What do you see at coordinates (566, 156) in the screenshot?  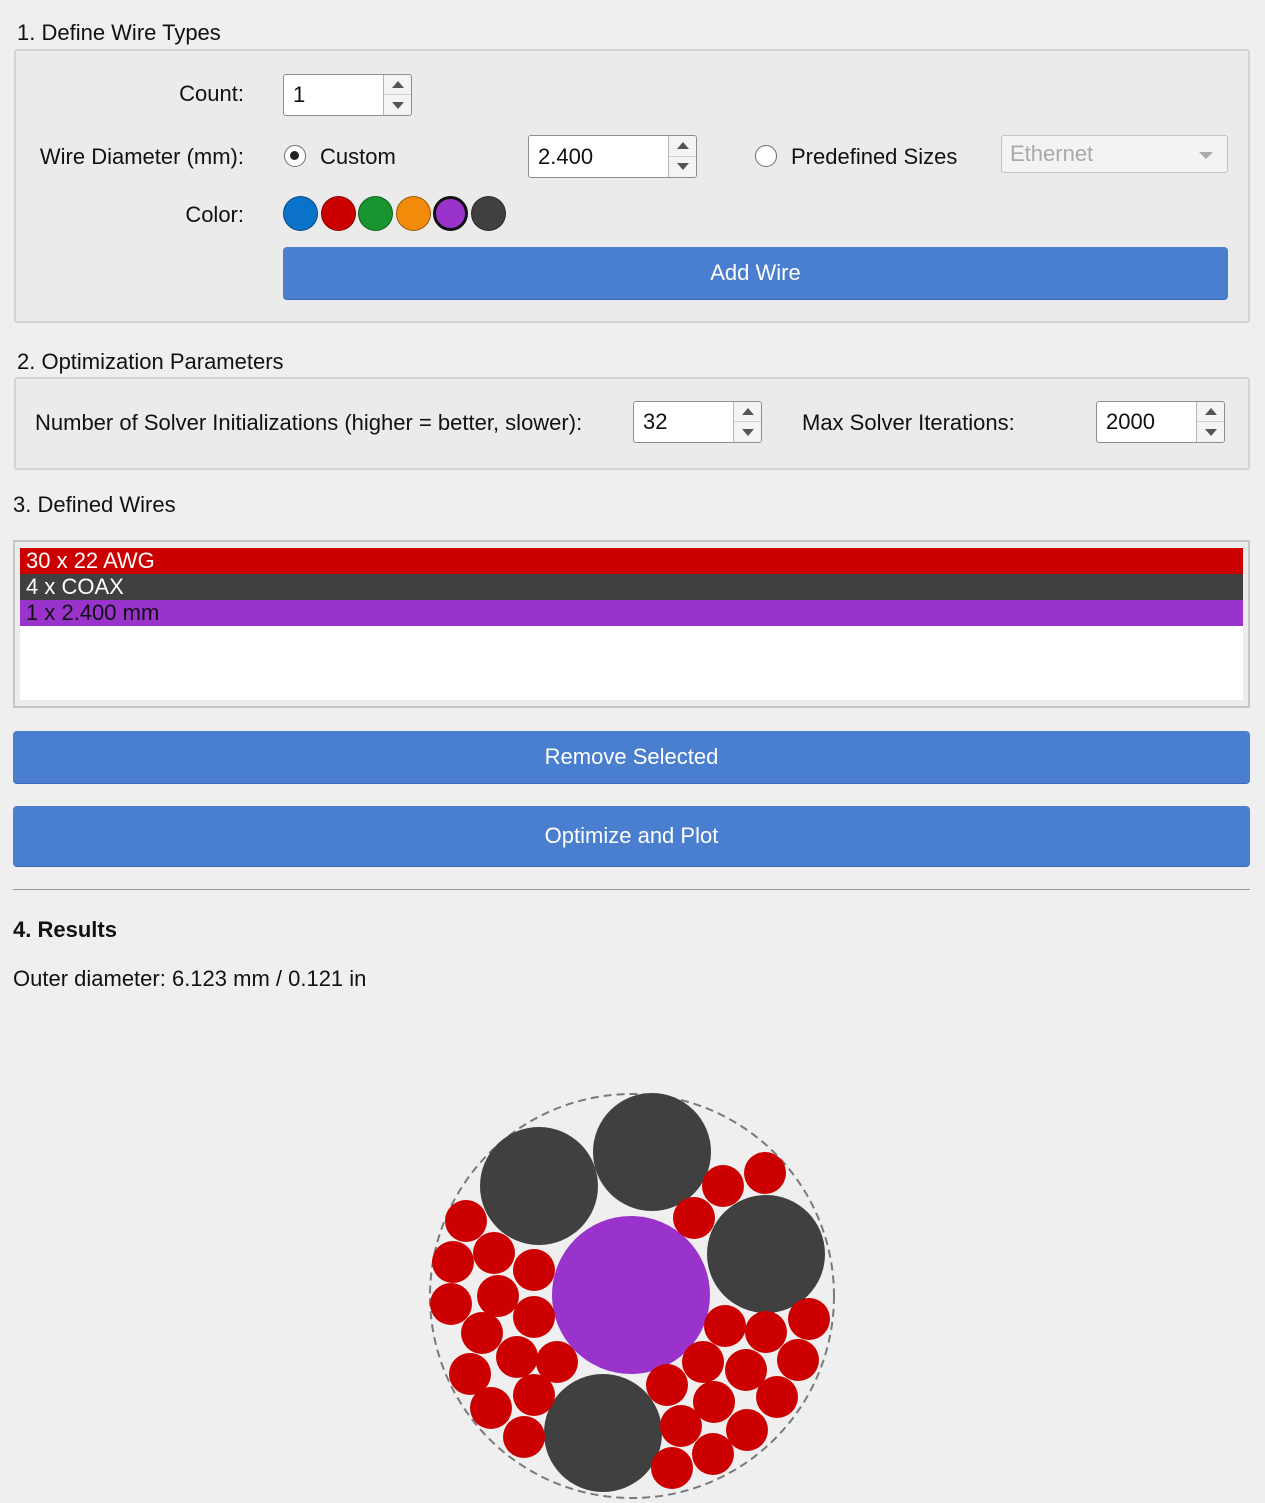 I see `custom-diameter-value: 2.400` at bounding box center [566, 156].